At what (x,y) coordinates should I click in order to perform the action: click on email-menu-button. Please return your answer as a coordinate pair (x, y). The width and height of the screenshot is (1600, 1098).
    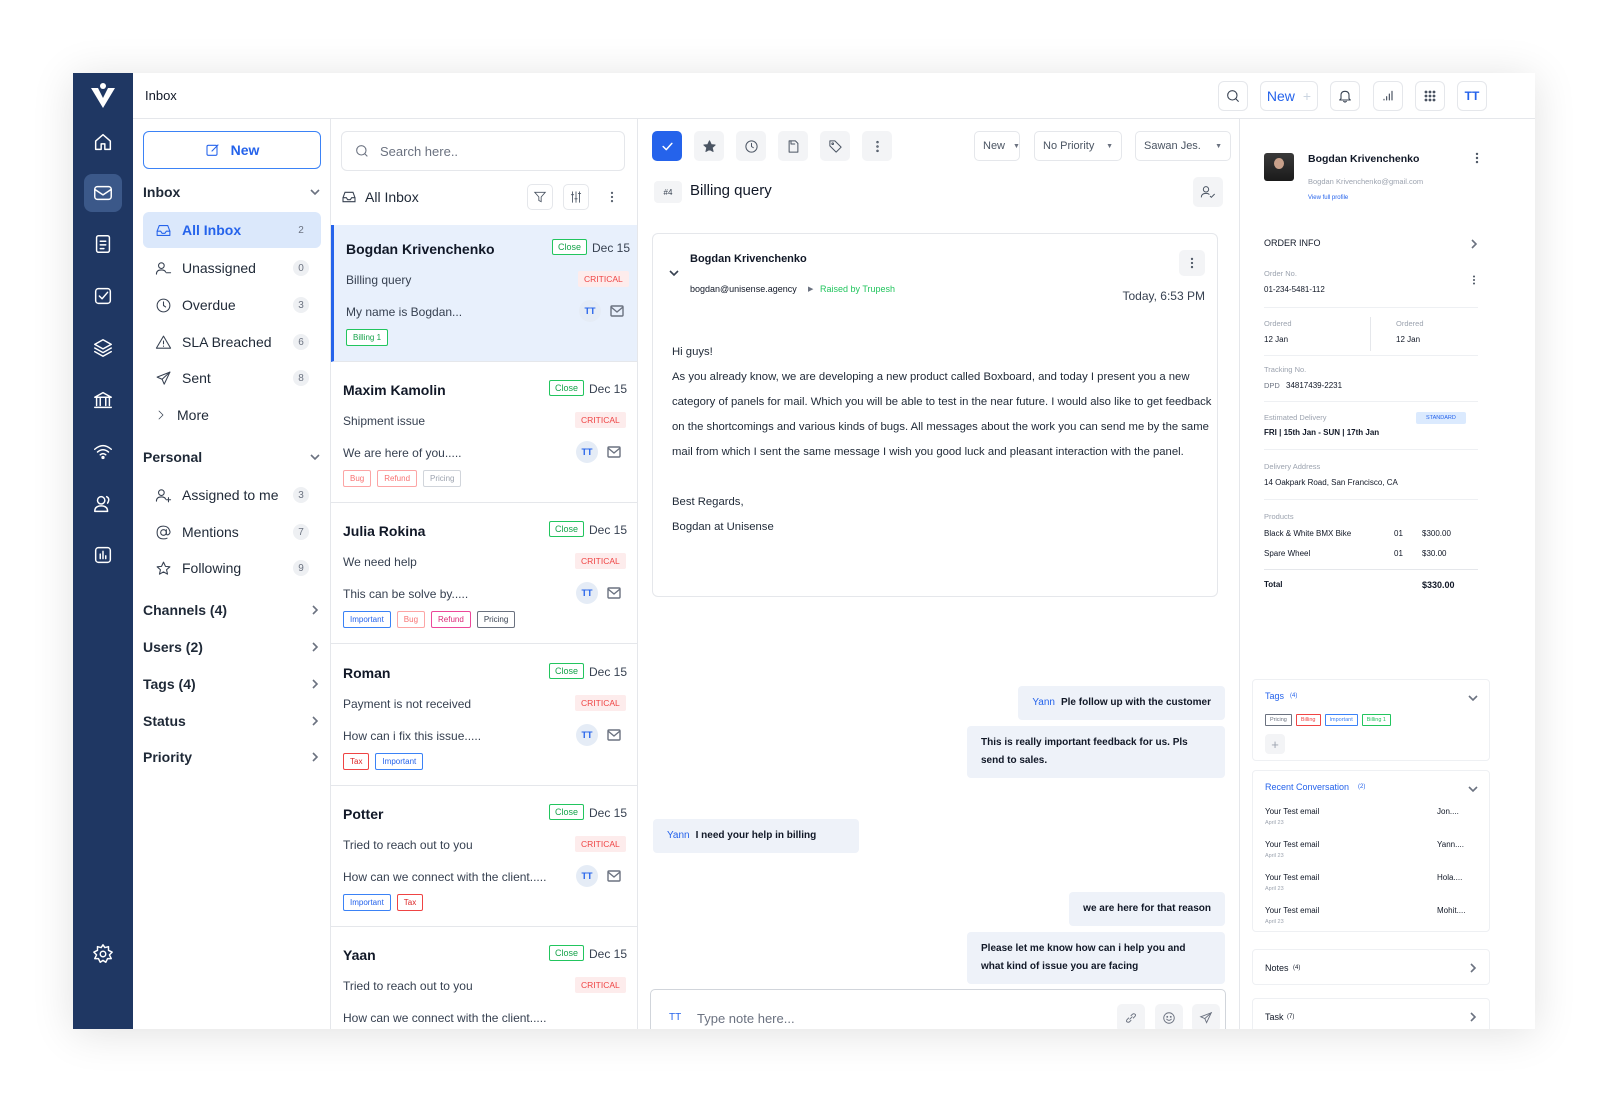
    Looking at the image, I should click on (1192, 263).